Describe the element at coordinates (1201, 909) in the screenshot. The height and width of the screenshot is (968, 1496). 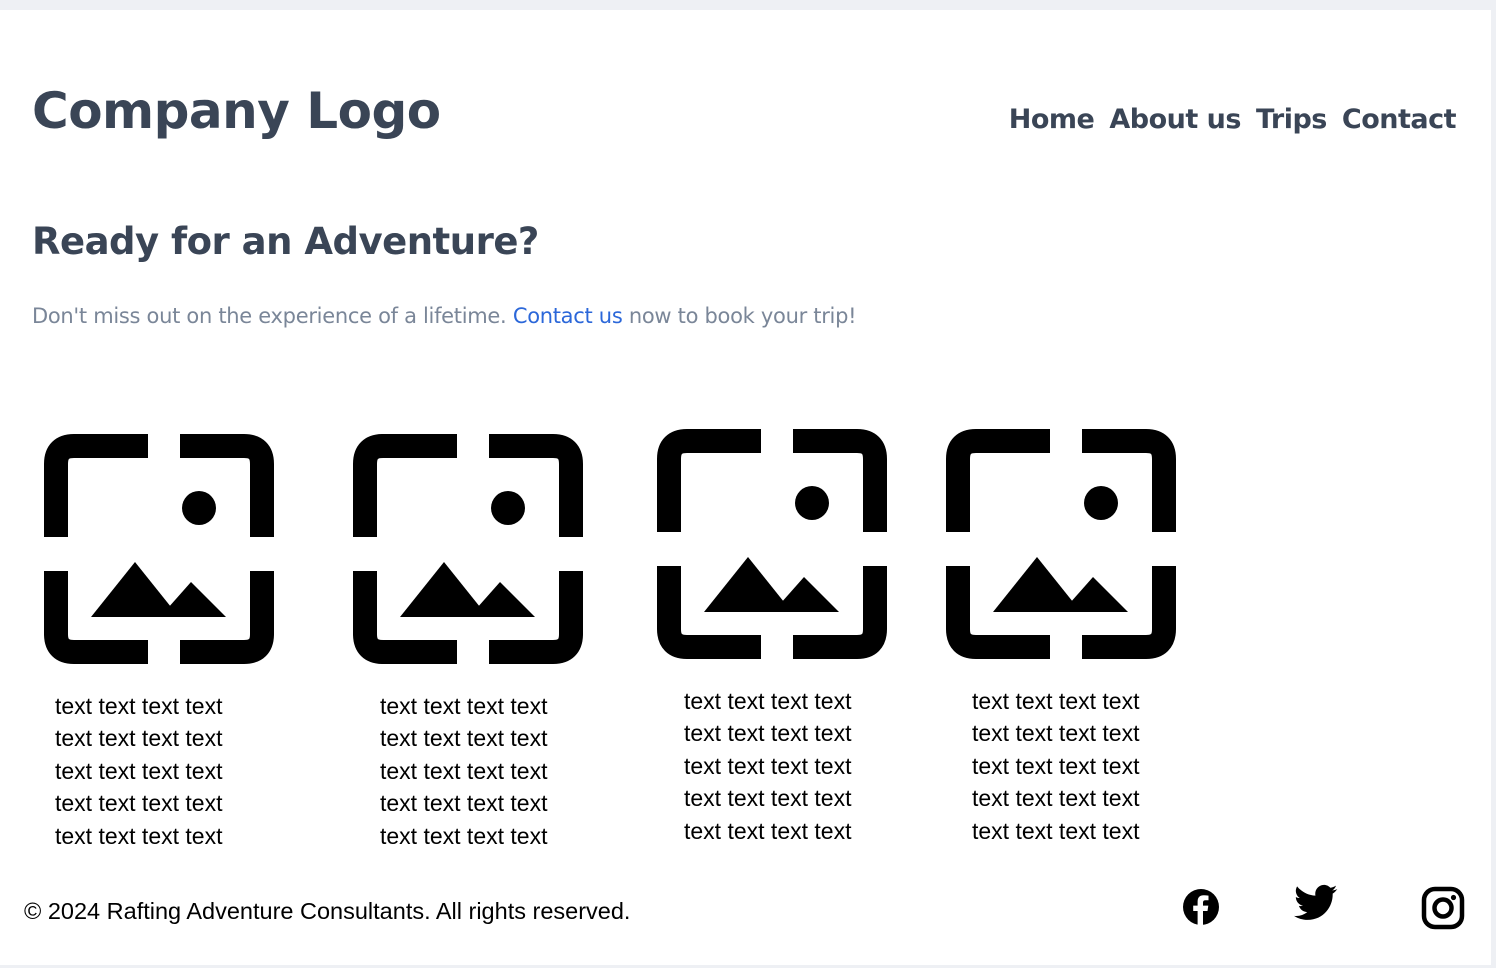
I see `facebook-icon` at that location.